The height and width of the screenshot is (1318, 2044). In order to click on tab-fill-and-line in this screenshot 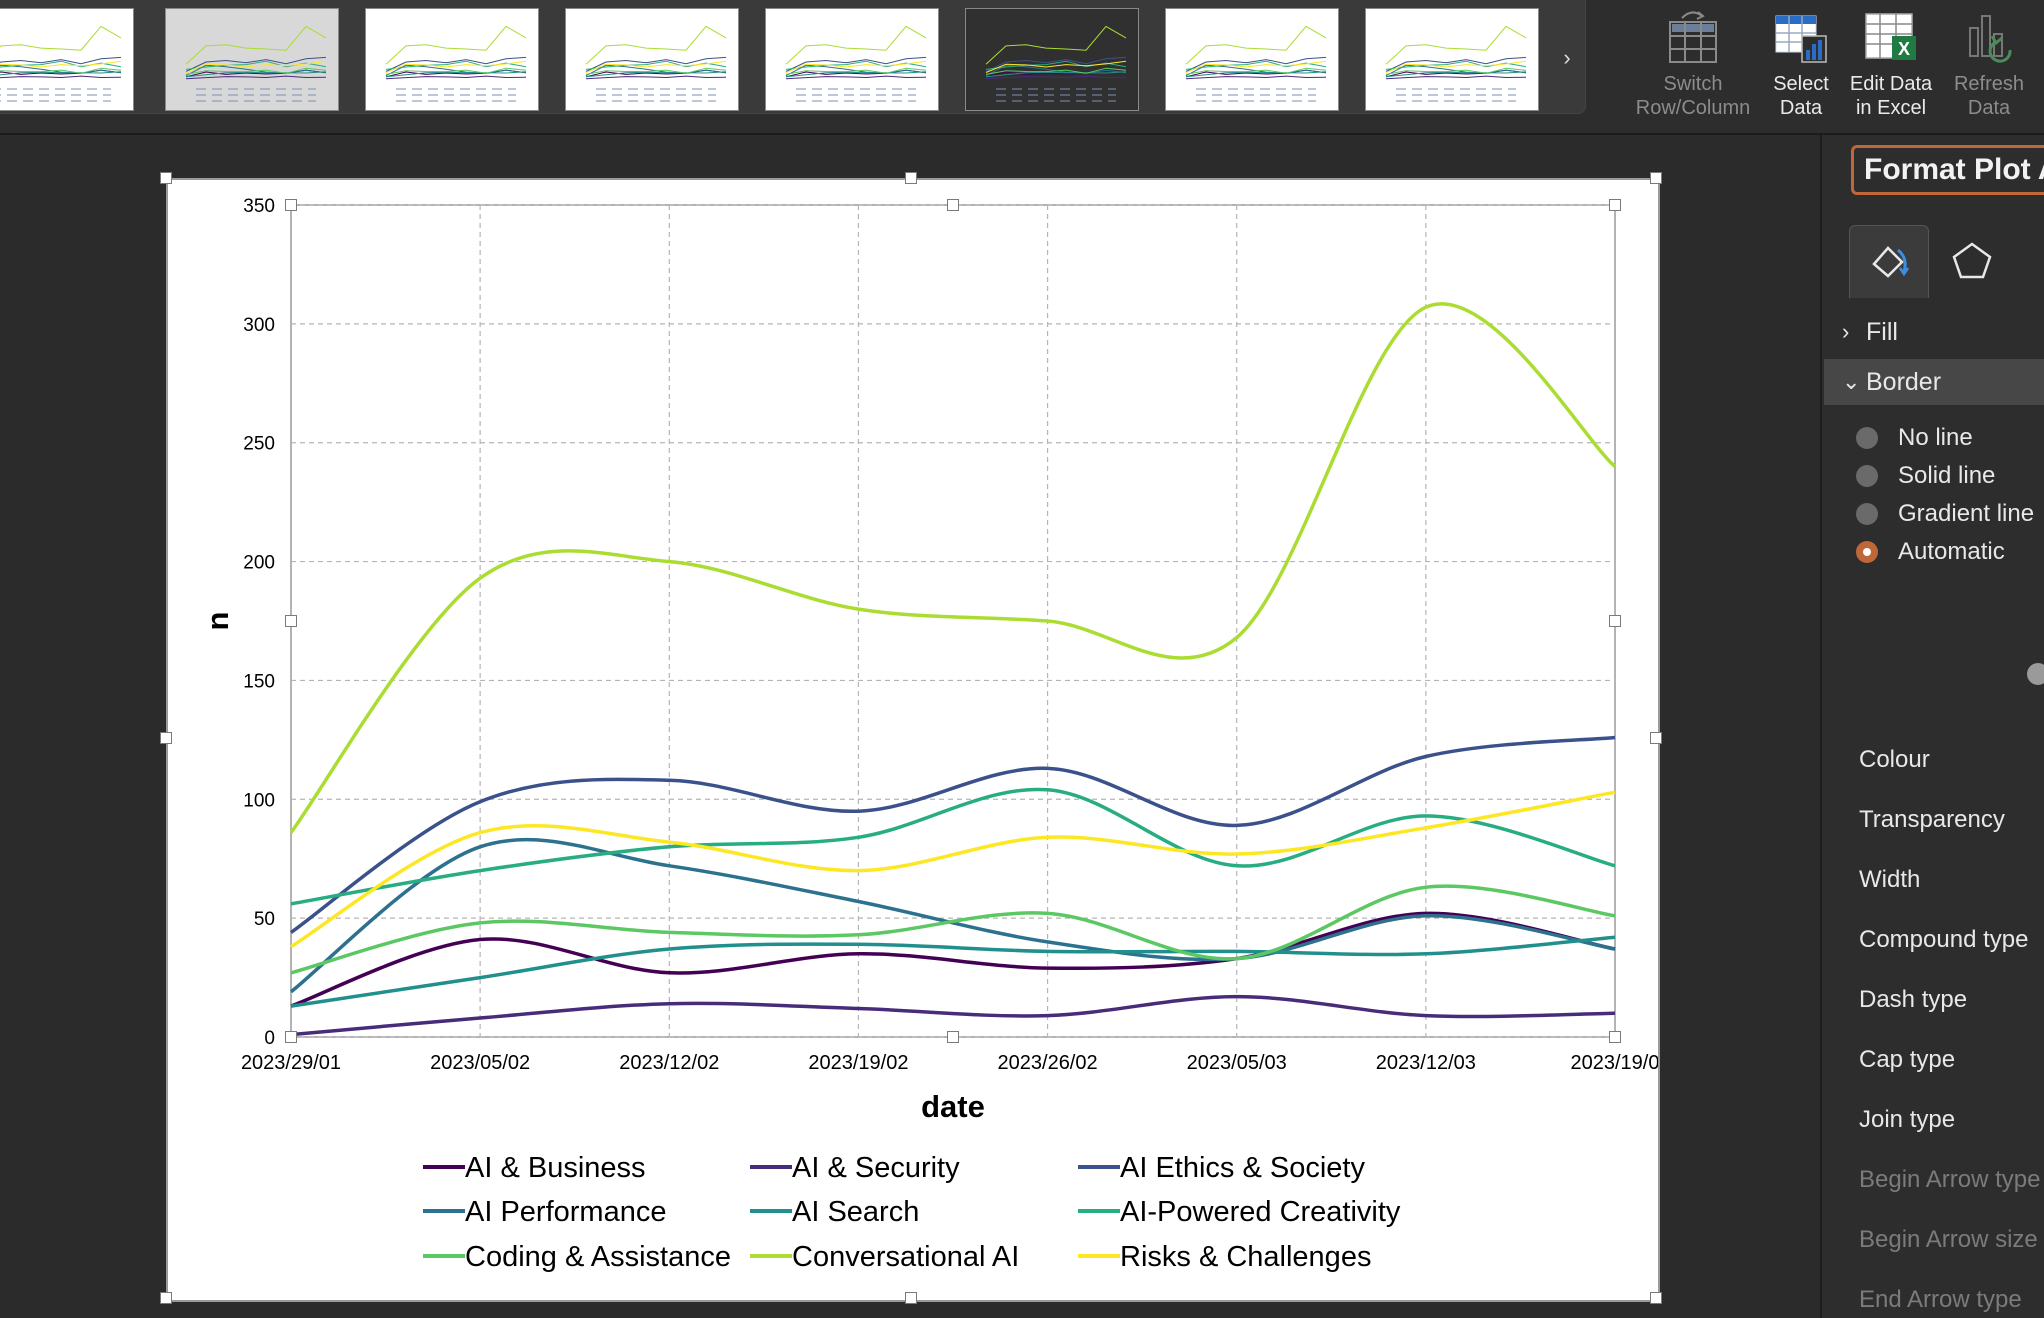, I will do `click(1889, 261)`.